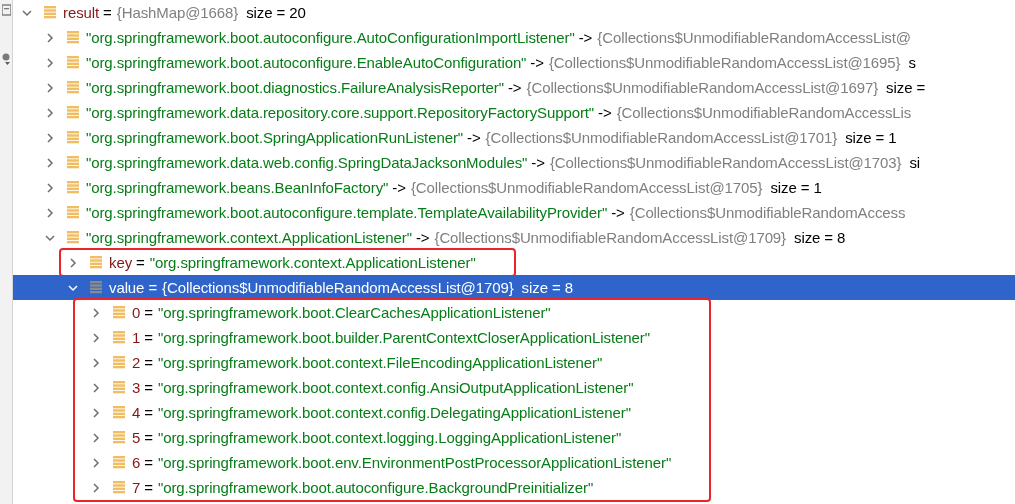  Describe the element at coordinates (330, 37) in the screenshot. I see `variable-name: "org.springframework.boot.autoconfigure.AutoConfigurationImportListener"` at that location.